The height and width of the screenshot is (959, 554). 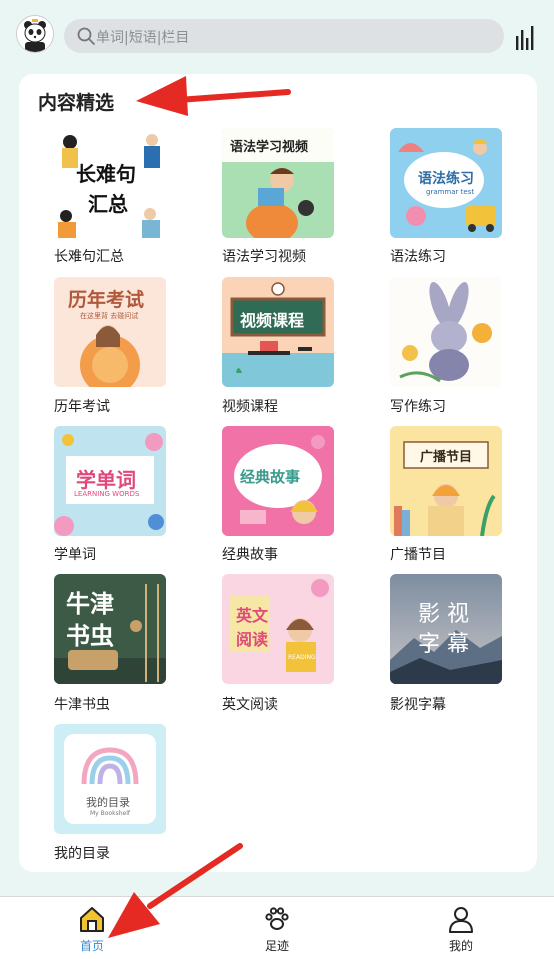 I want to click on tile-label: 历年考试, so click(x=82, y=407).